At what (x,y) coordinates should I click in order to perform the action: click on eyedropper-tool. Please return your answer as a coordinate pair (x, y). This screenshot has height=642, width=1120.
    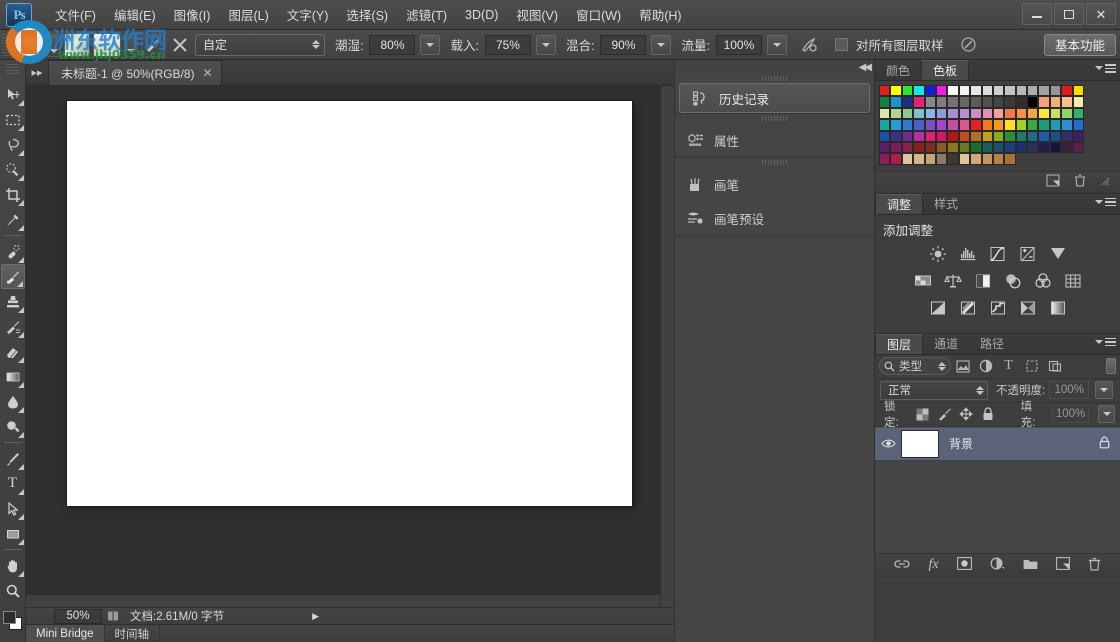
    Looking at the image, I should click on (13, 219).